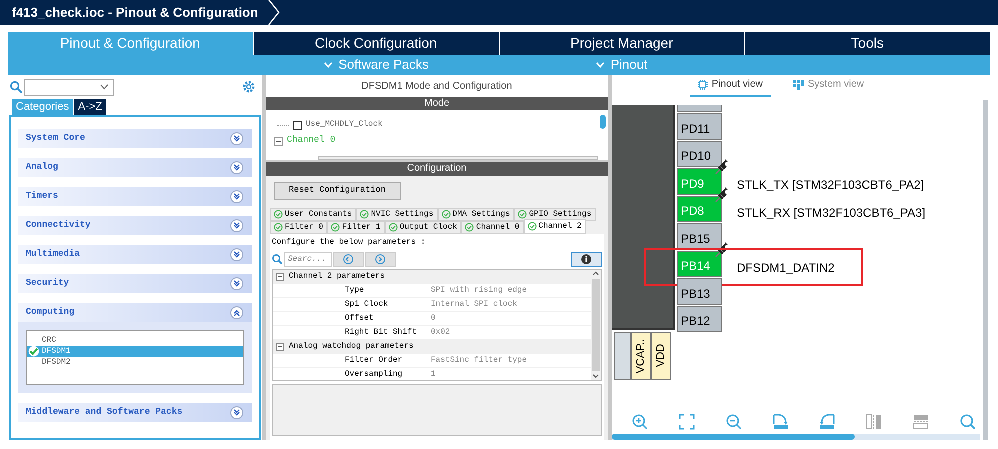 The height and width of the screenshot is (449, 998). I want to click on main-tab: Project Manager, so click(622, 43).